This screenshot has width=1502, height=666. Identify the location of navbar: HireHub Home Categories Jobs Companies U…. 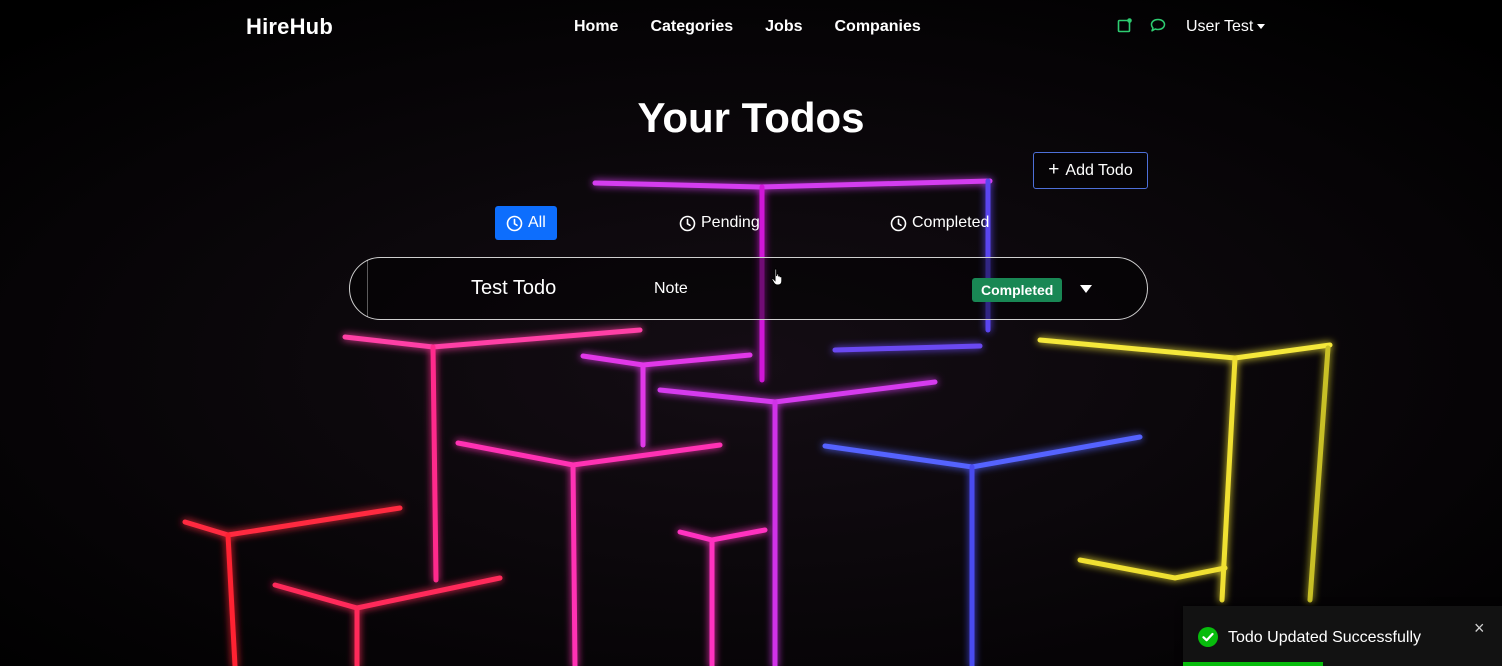
(751, 28).